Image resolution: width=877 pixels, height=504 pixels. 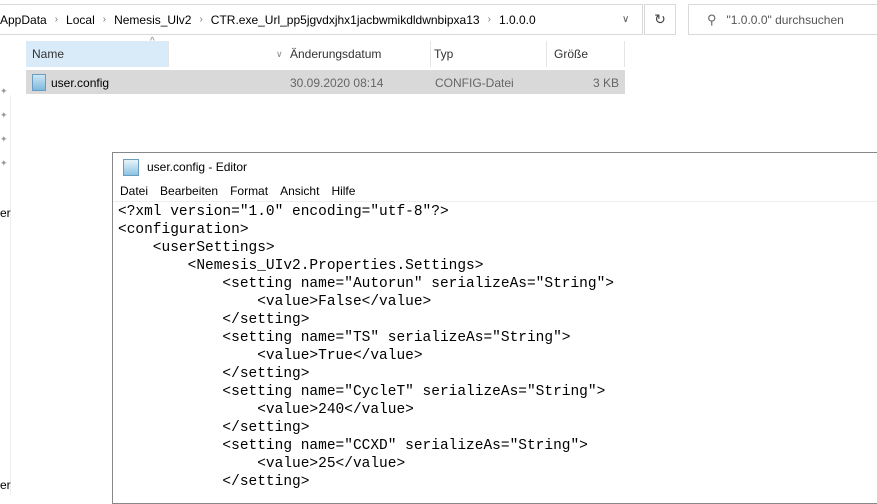 I want to click on column-label: Name, so click(x=48, y=54).